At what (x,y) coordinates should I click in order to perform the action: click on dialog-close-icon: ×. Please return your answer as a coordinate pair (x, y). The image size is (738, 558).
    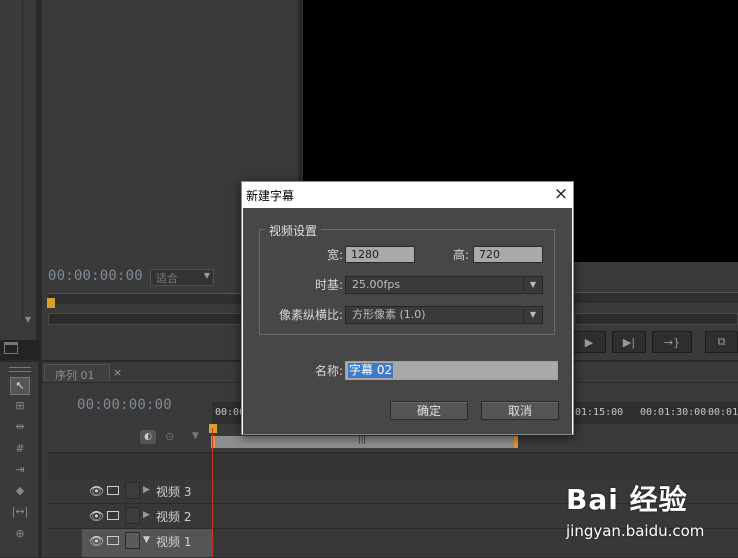
    Looking at the image, I should click on (561, 194).